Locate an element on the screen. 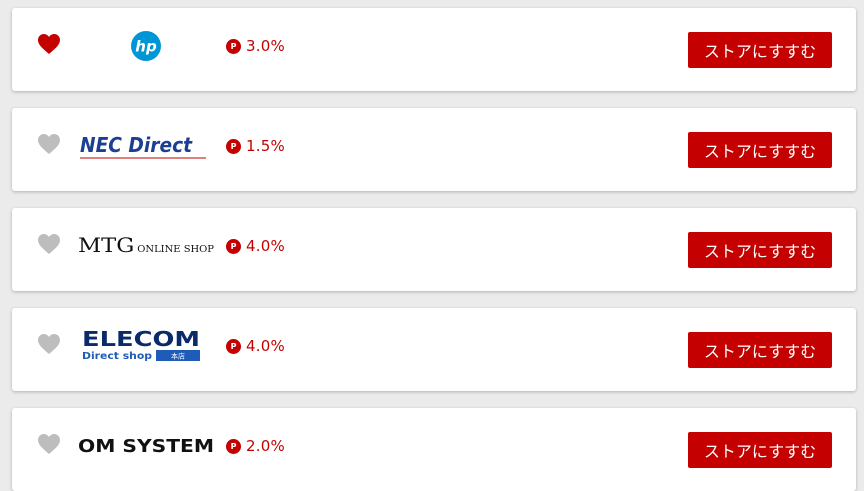 The height and width of the screenshot is (491, 864). store-logo-nec-direct: NEC Direct is located at coordinates (146, 146).